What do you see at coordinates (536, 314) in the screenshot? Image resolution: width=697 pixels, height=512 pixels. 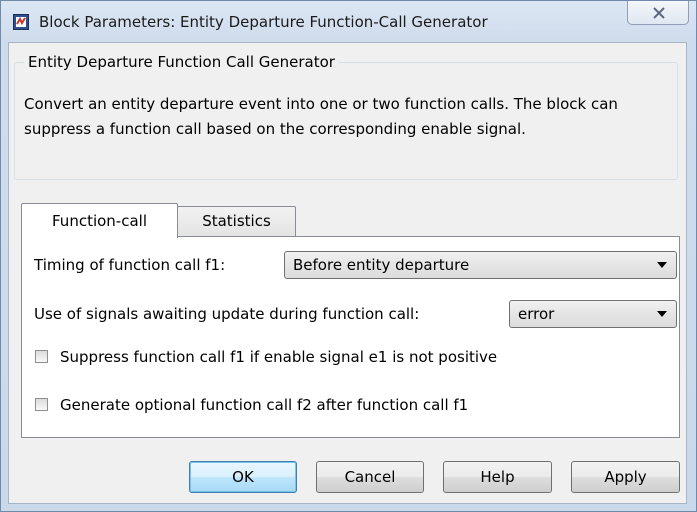 I see `signals-update-select-value: error` at bounding box center [536, 314].